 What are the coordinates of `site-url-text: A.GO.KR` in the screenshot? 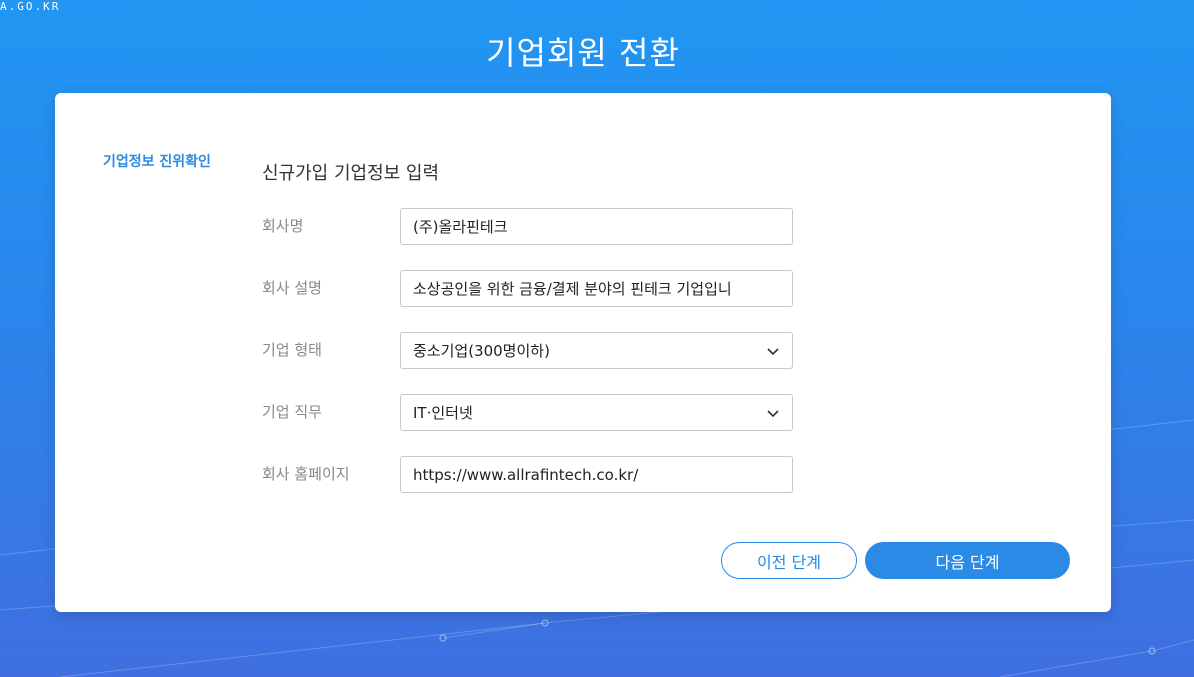 It's located at (30, 6).